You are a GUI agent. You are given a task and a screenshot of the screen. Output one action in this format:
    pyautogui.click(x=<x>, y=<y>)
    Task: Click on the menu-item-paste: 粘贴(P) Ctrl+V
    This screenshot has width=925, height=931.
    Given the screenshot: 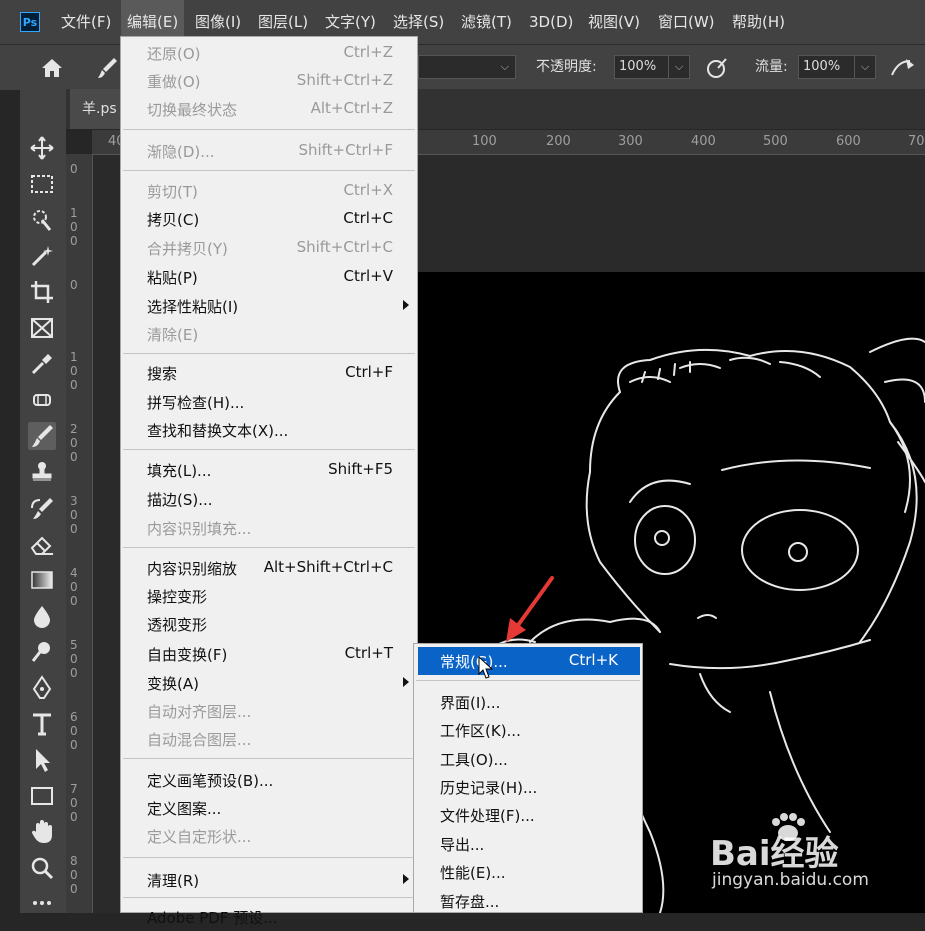 What is the action you would take?
    pyautogui.click(x=269, y=277)
    